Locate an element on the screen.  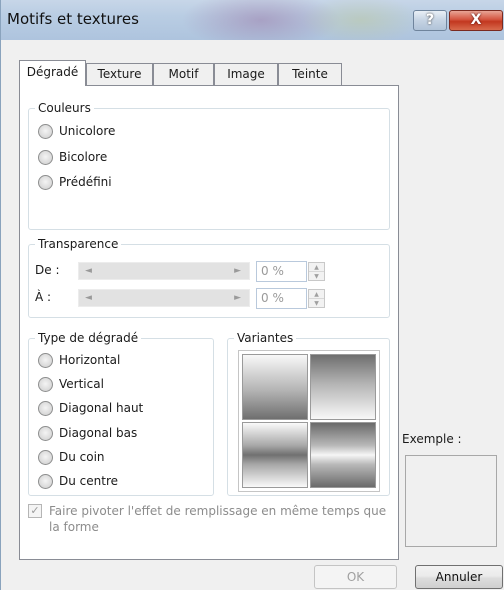
variants-grid is located at coordinates (309, 421).